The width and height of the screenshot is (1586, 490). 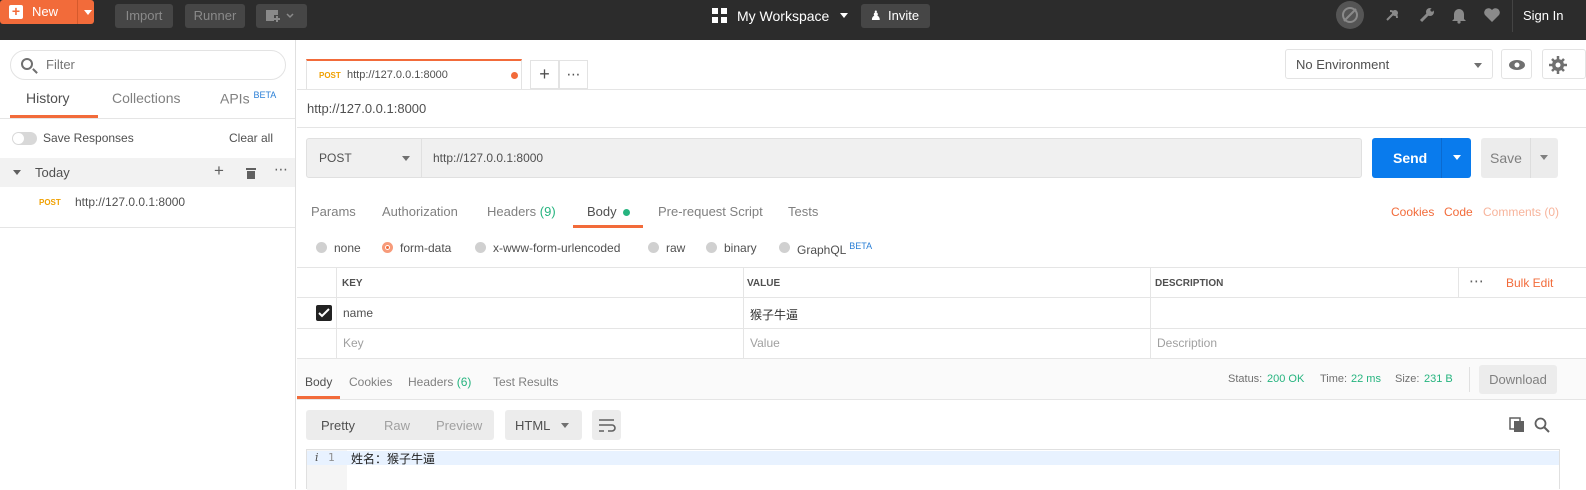 I want to click on key-placeholder: Key, so click(x=353, y=343).